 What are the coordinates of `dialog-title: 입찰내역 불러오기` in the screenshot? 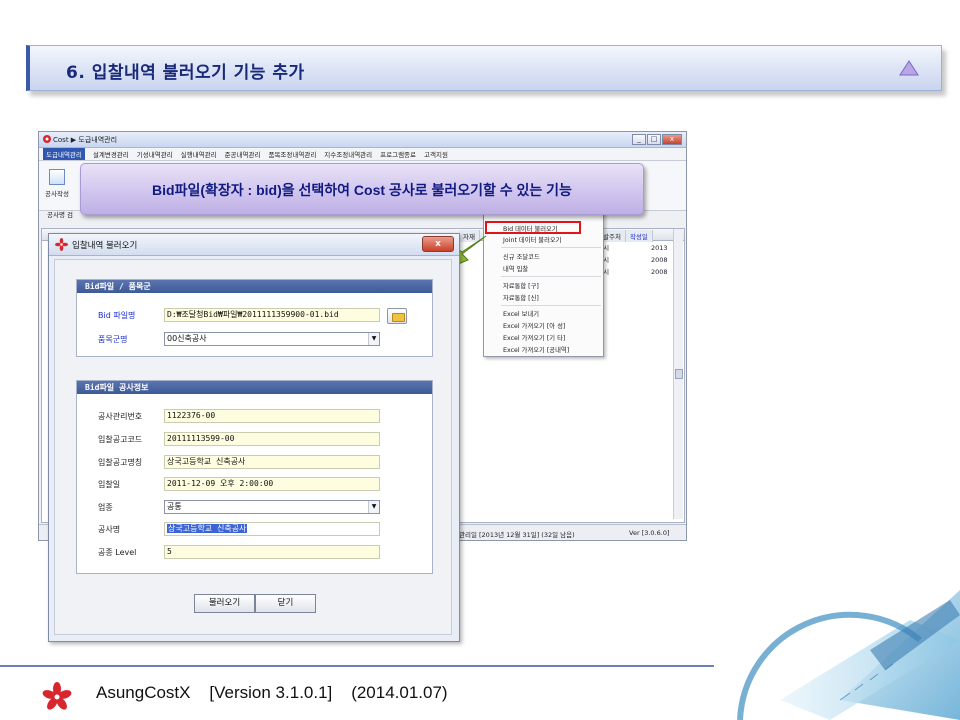 It's located at (105, 246).